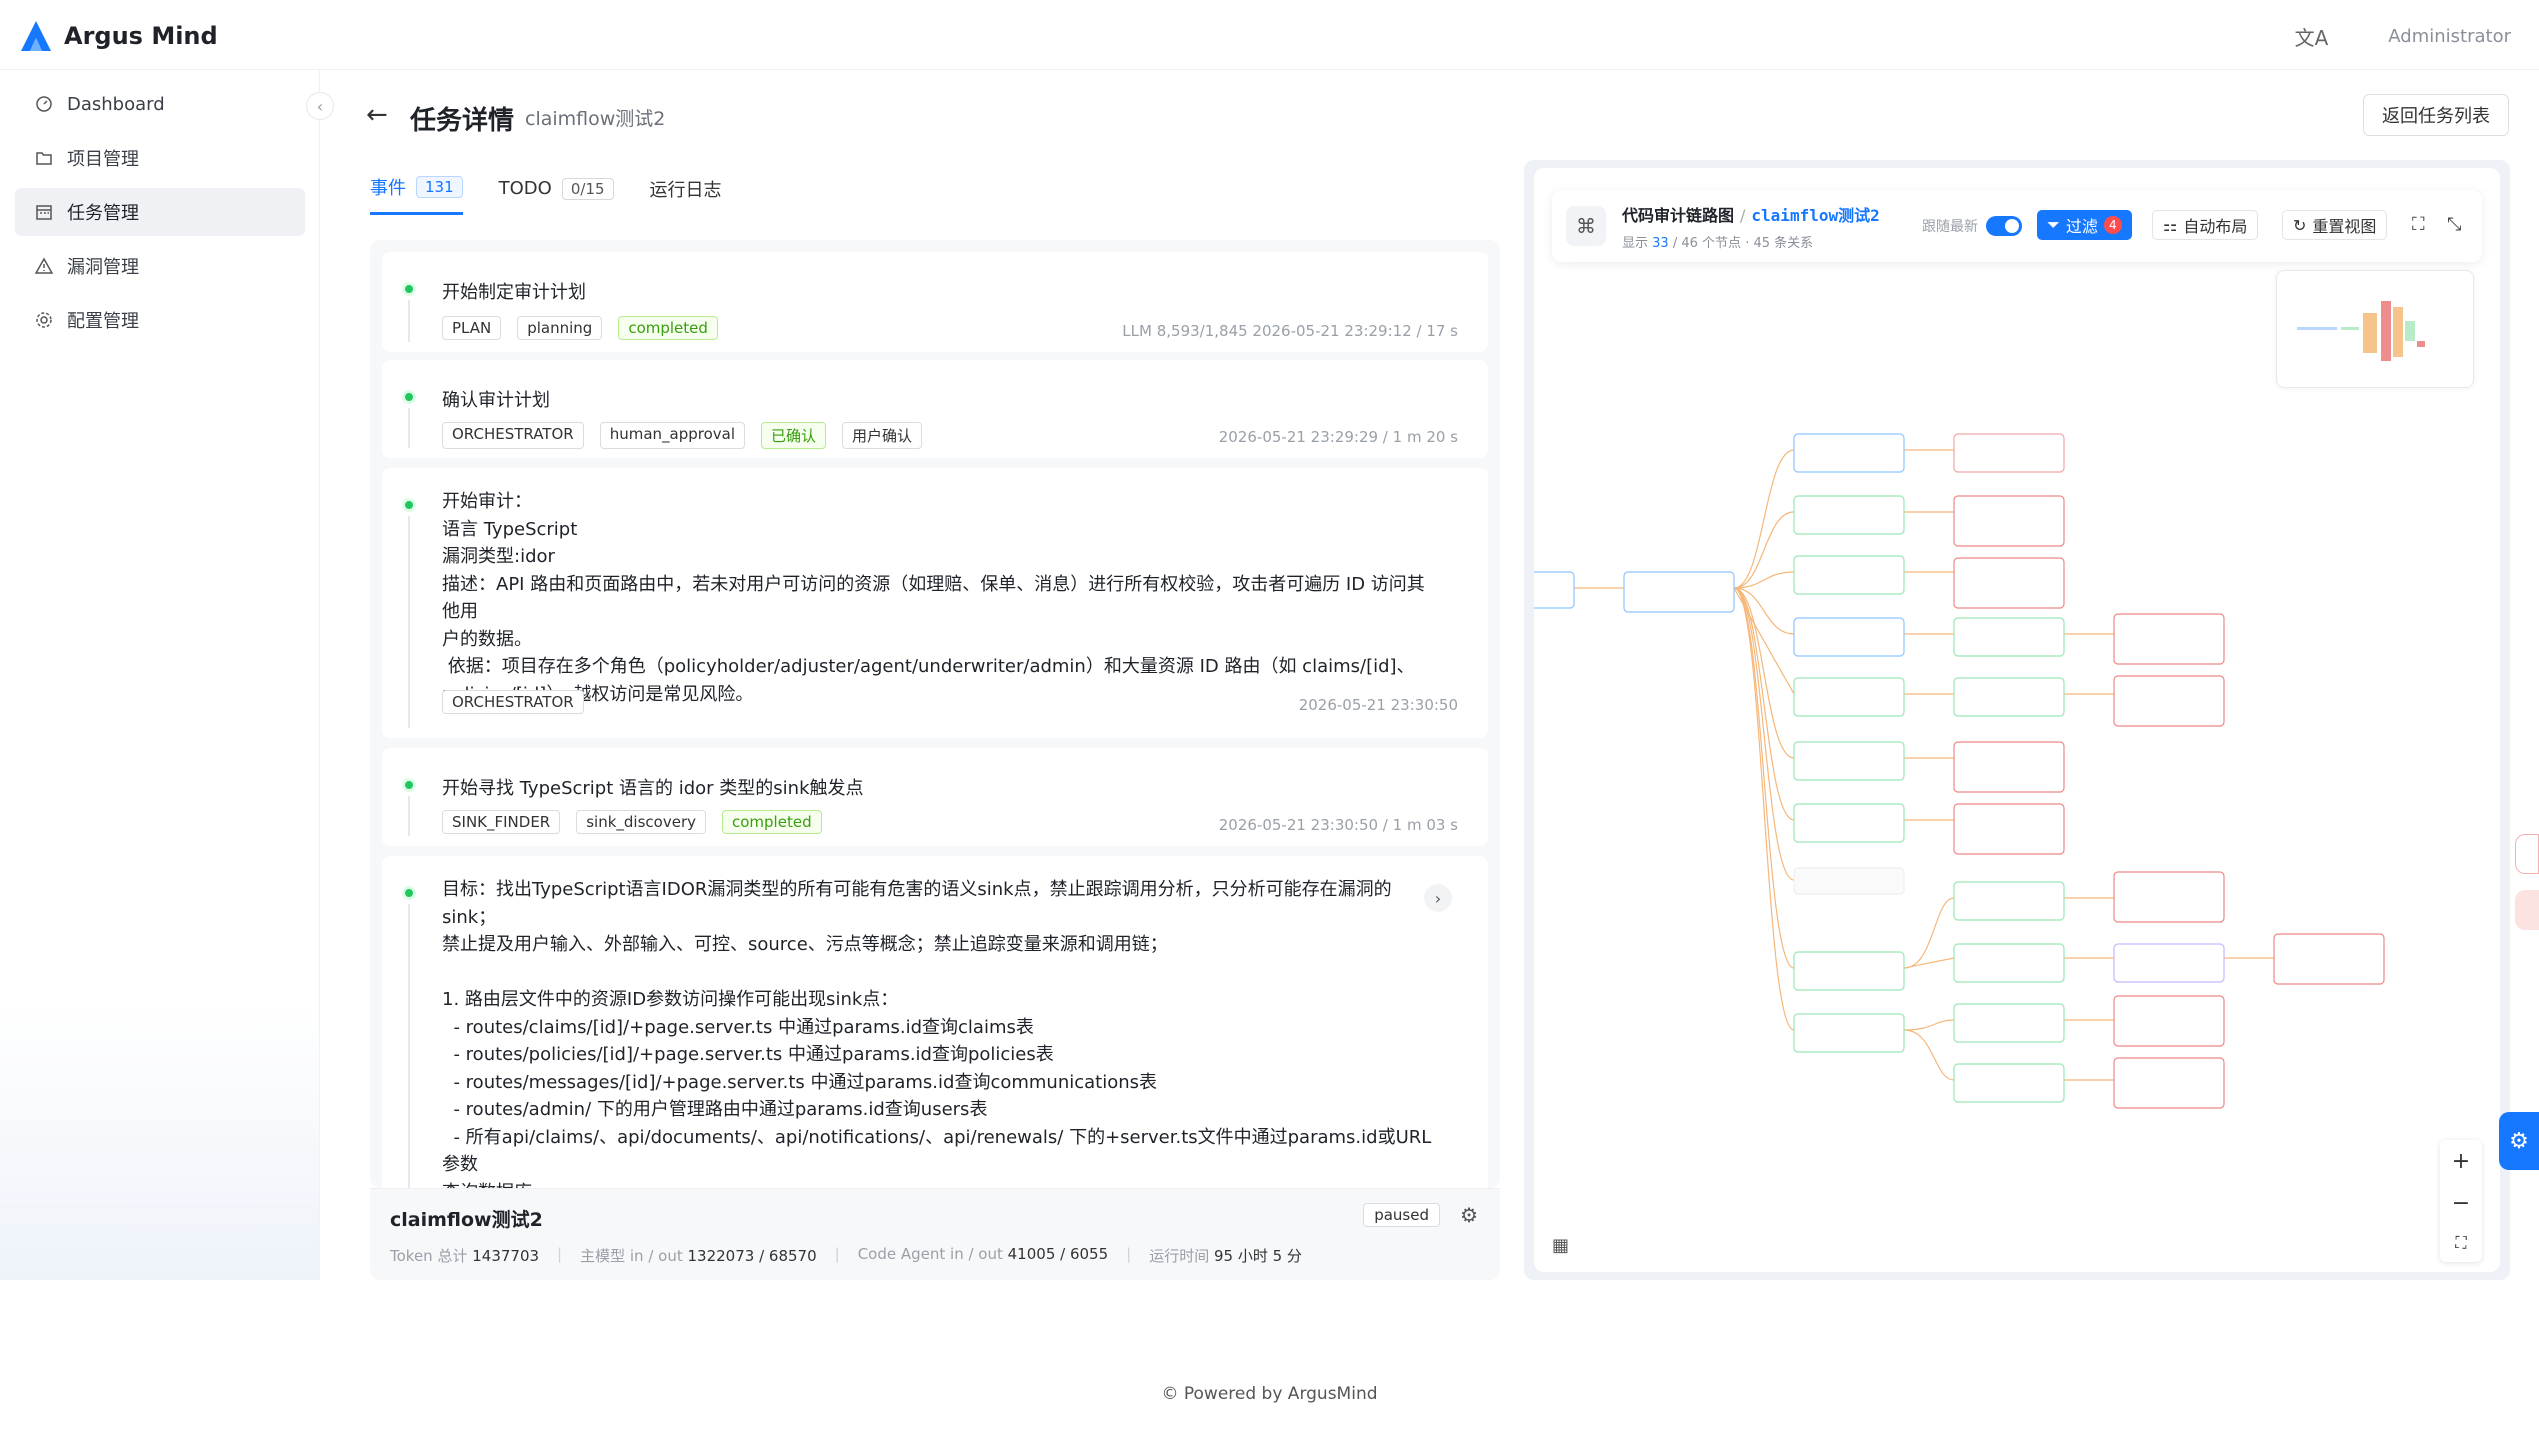 The height and width of the screenshot is (1440, 2539). Describe the element at coordinates (1269, 35) in the screenshot. I see `top-header: Argus Mind 文A Administrator` at that location.